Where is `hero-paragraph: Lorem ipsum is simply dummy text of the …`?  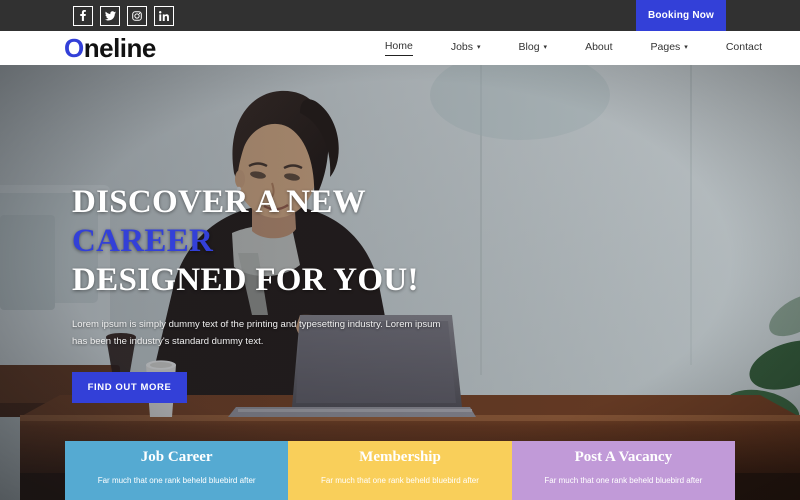 hero-paragraph: Lorem ipsum is simply dummy text of the … is located at coordinates (256, 333).